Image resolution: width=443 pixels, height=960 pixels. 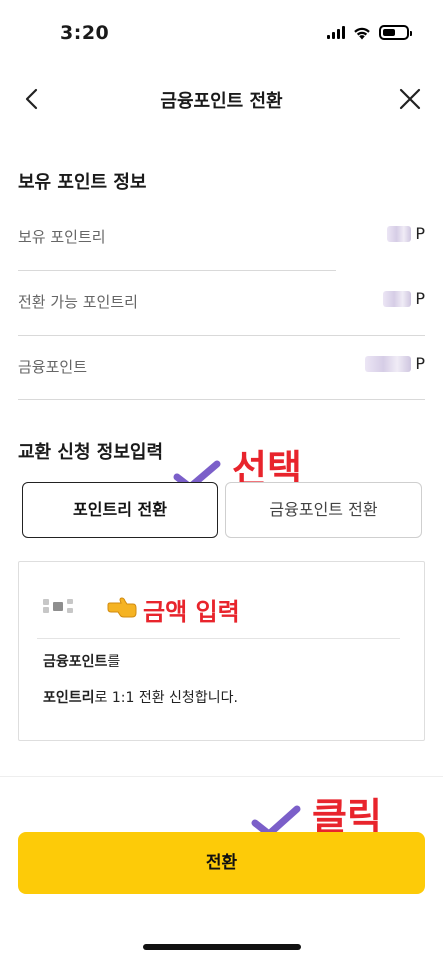 I want to click on pointing-hand-icon, so click(x=122, y=607).